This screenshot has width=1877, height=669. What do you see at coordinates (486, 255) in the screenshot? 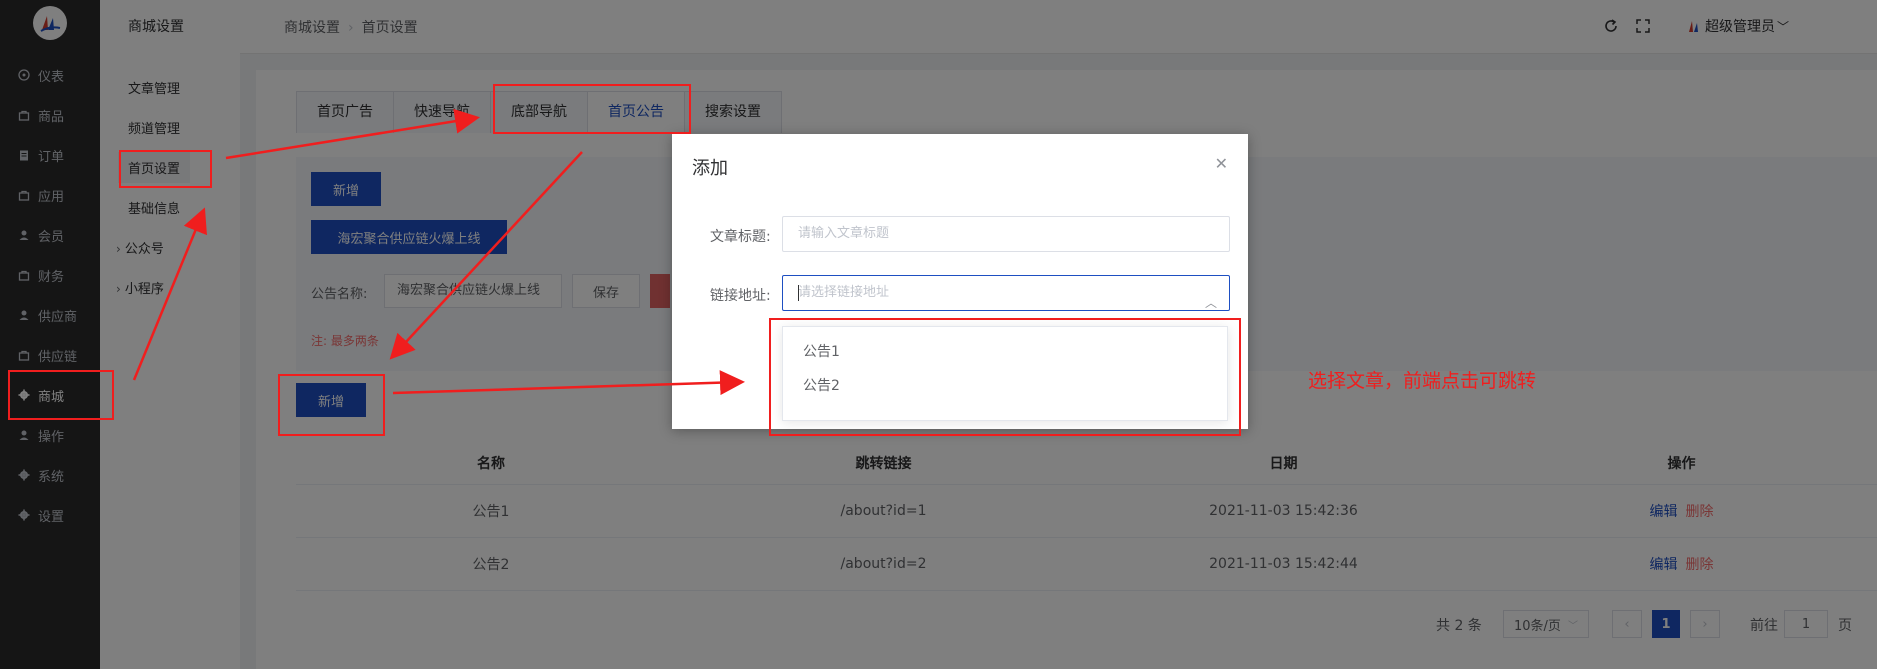
I see `arrow-tabs-to-add` at bounding box center [486, 255].